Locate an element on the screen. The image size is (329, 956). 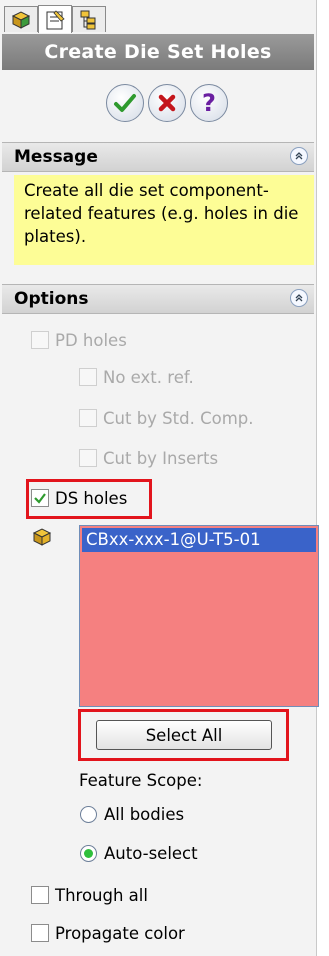
message-group-label: Message is located at coordinates (56, 157).